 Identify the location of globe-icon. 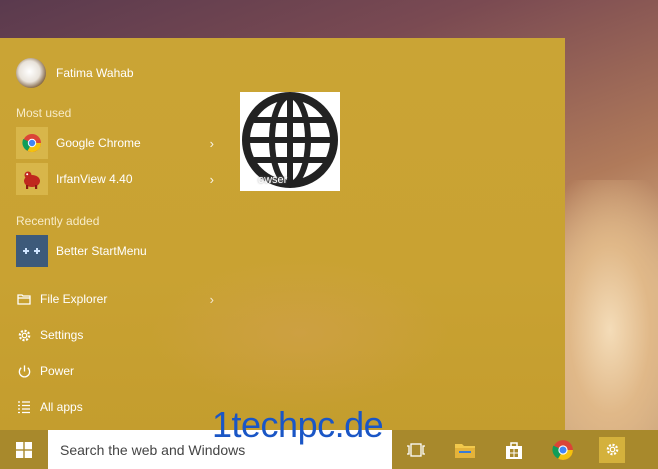
(290, 140).